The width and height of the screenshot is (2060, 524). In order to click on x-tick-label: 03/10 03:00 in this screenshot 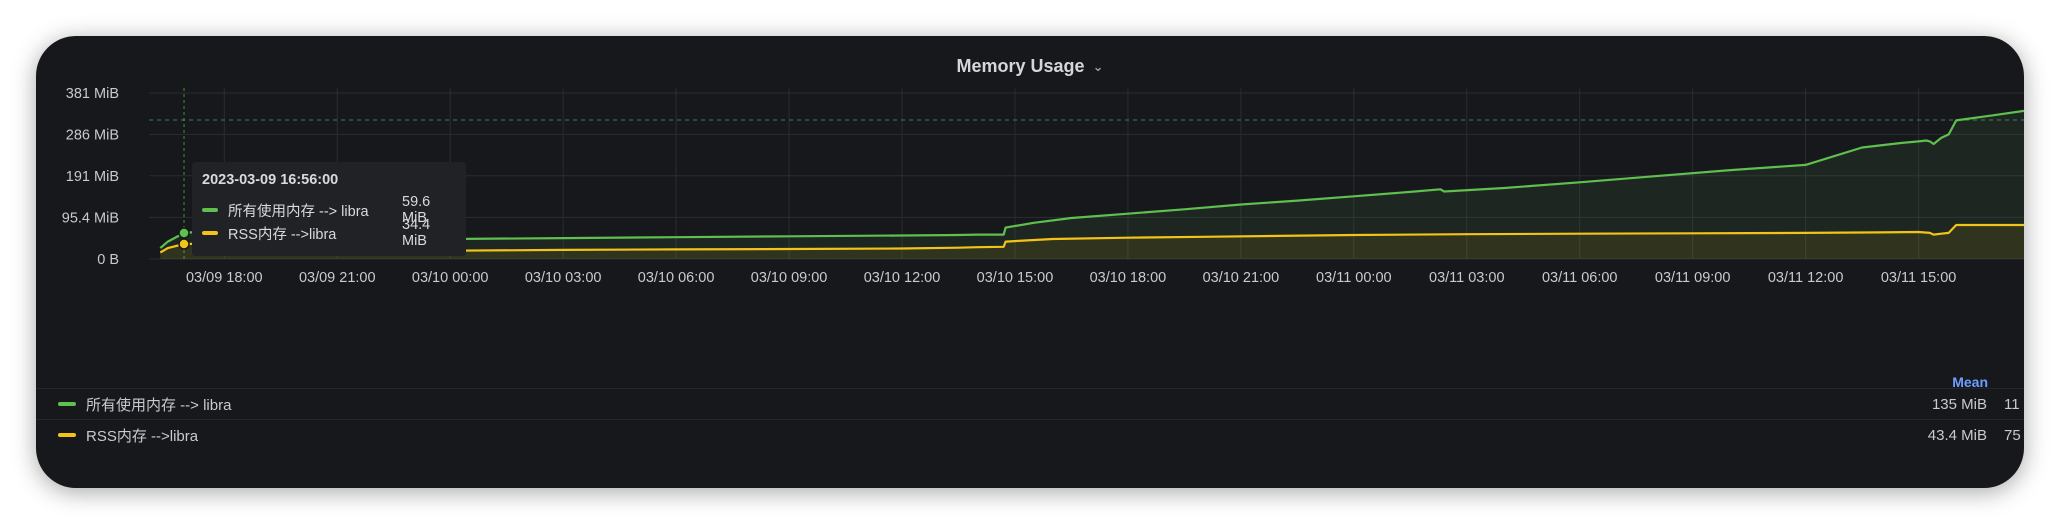, I will do `click(563, 278)`.